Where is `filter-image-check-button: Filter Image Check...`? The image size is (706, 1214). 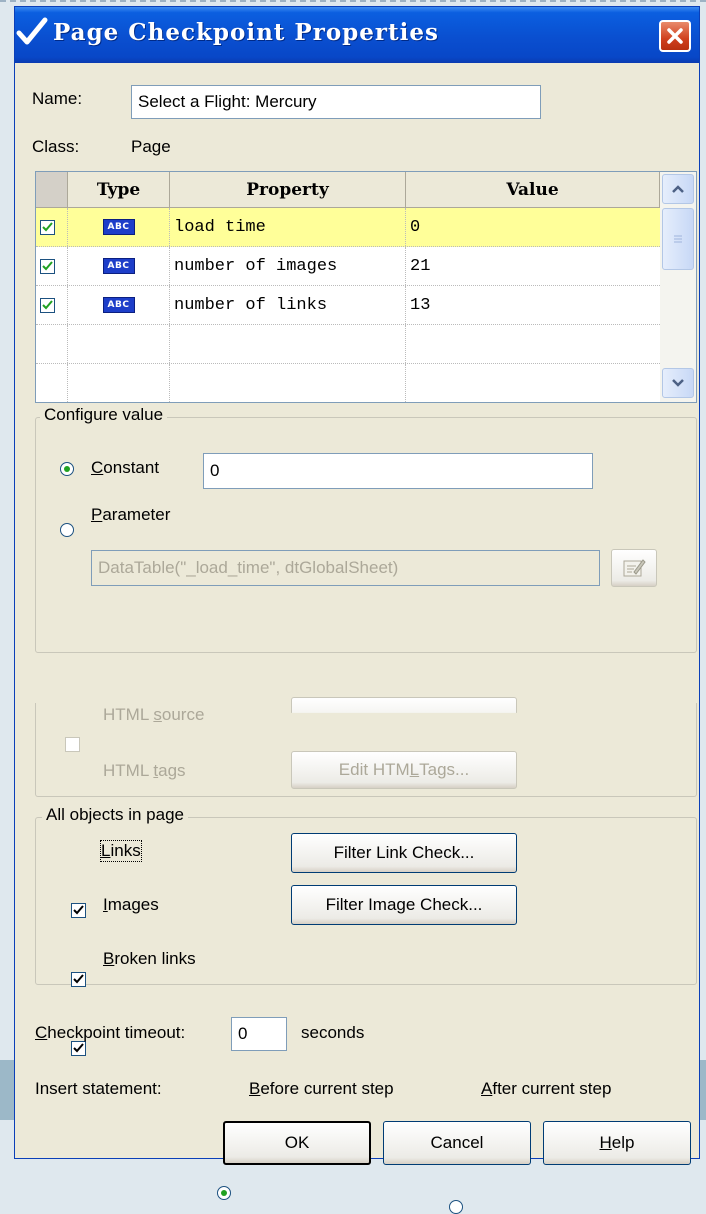
filter-image-check-button: Filter Image Check... is located at coordinates (404, 905).